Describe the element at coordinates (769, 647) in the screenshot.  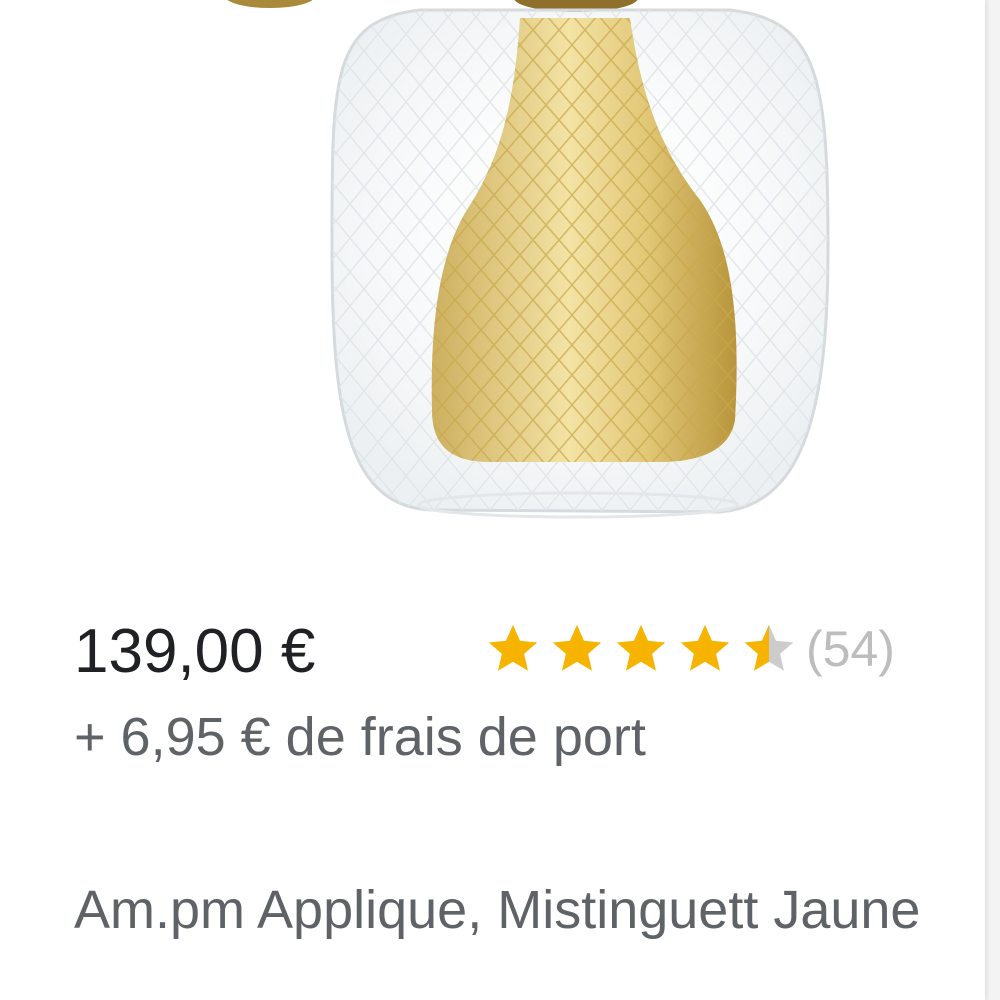
I see `star-half-icon` at that location.